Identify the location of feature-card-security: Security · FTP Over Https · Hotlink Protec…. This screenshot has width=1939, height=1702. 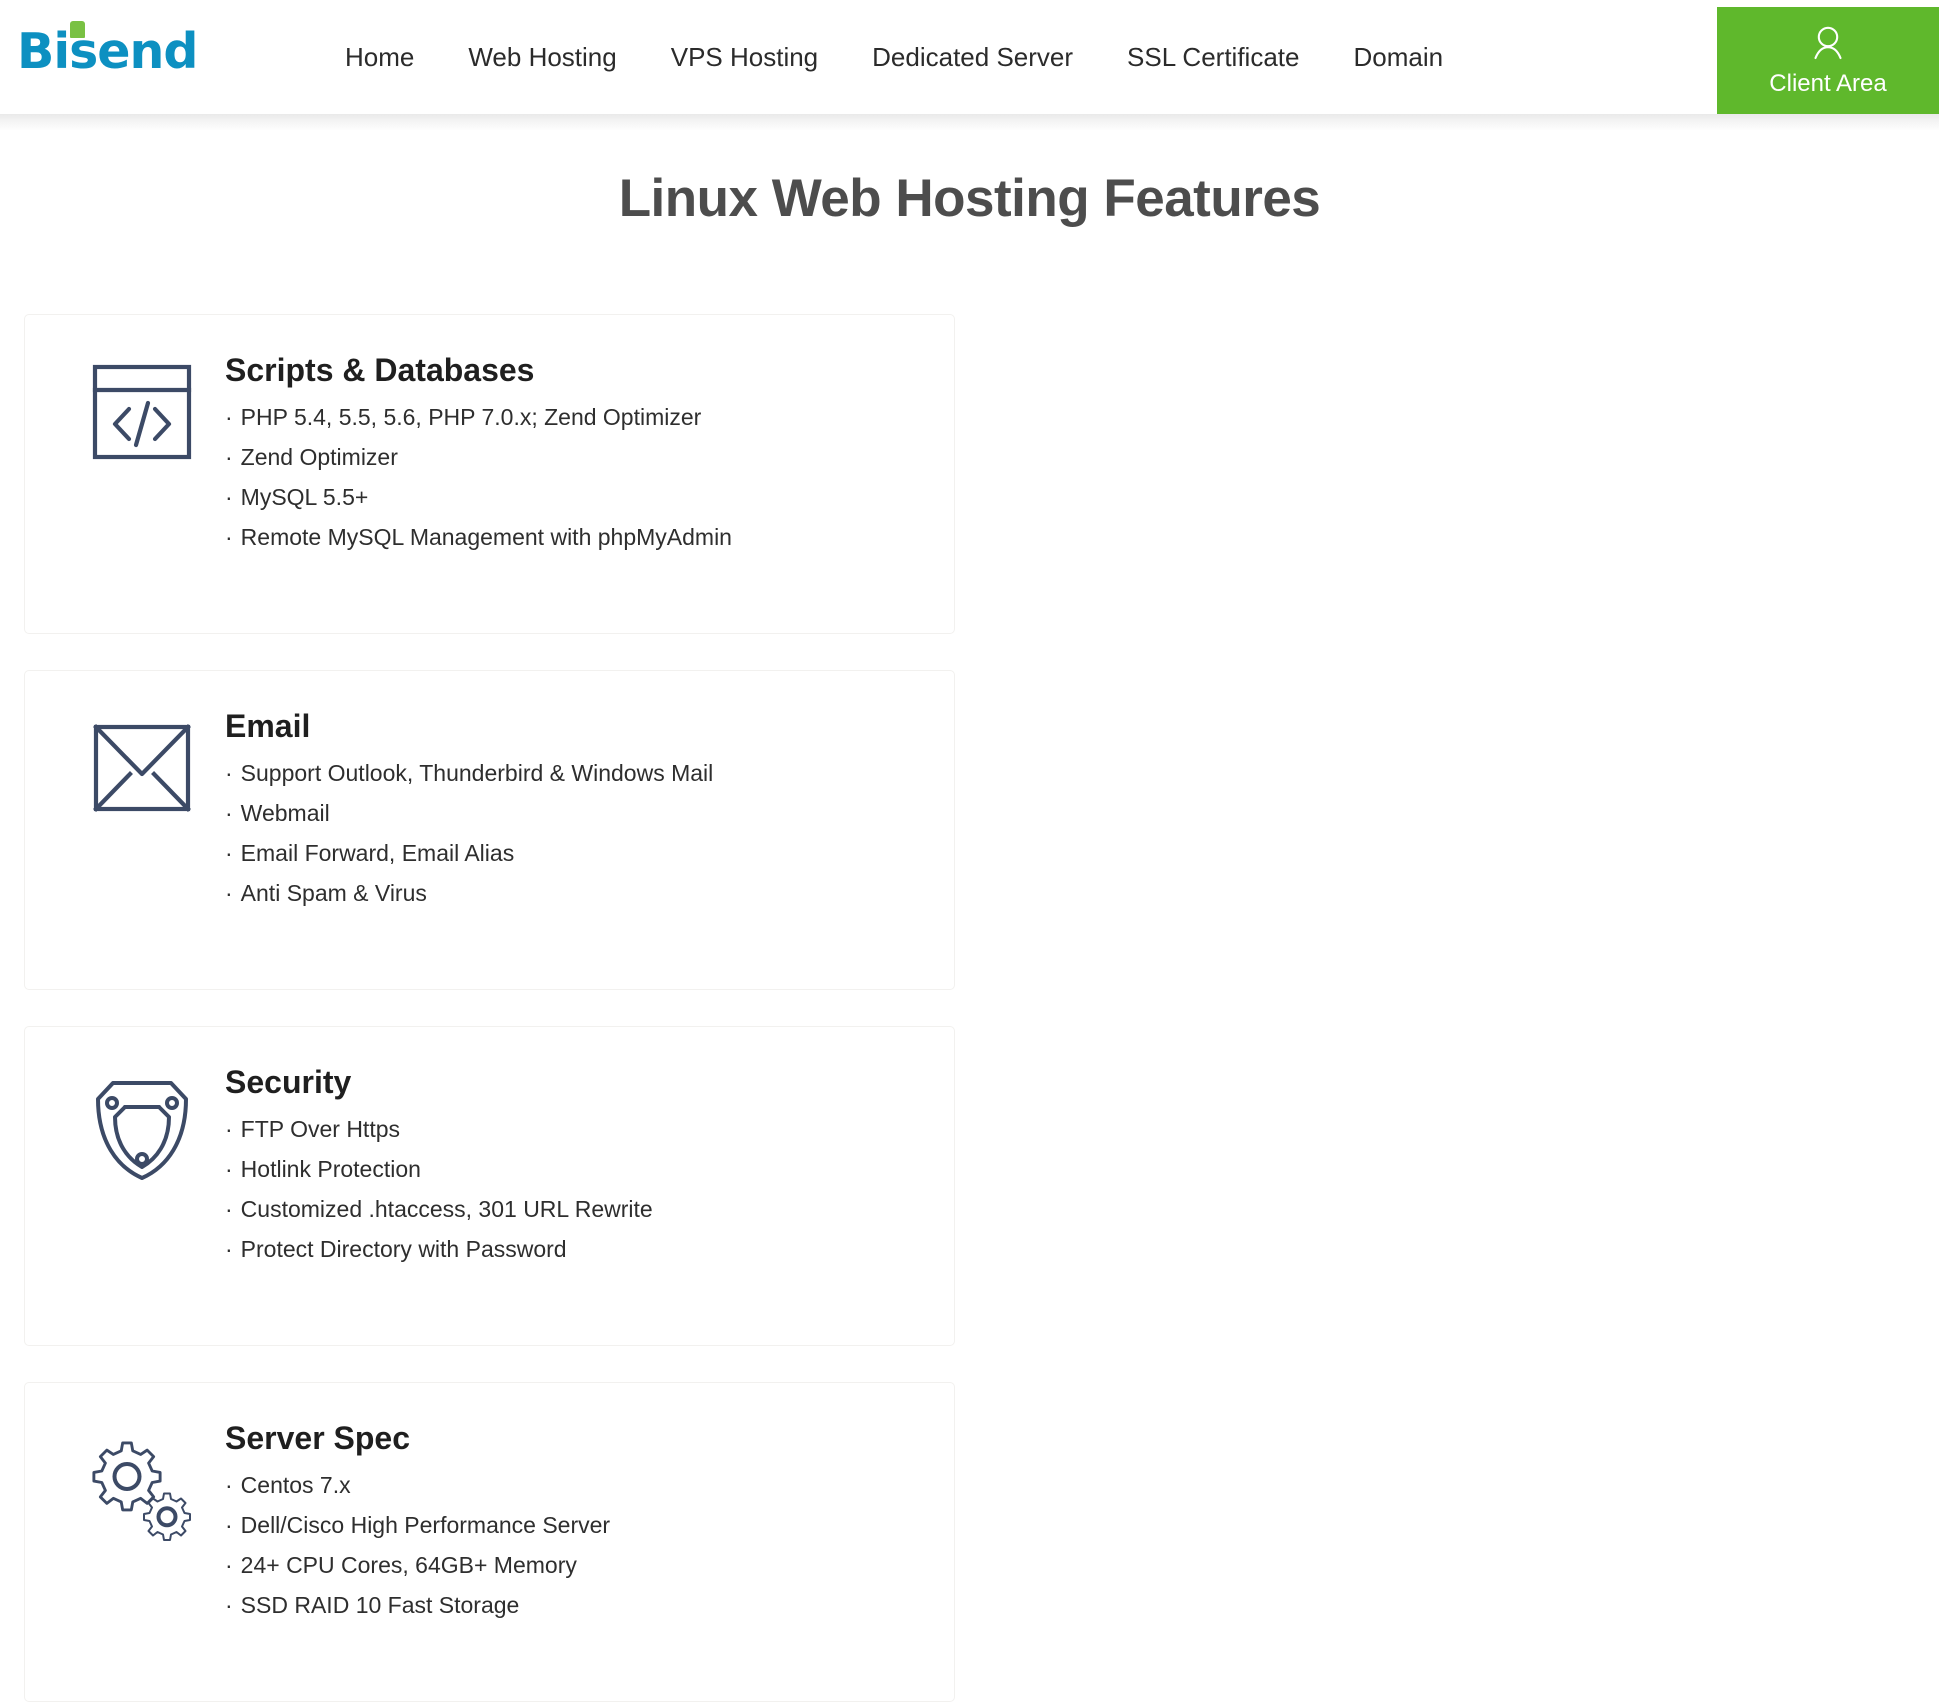
(489, 1186).